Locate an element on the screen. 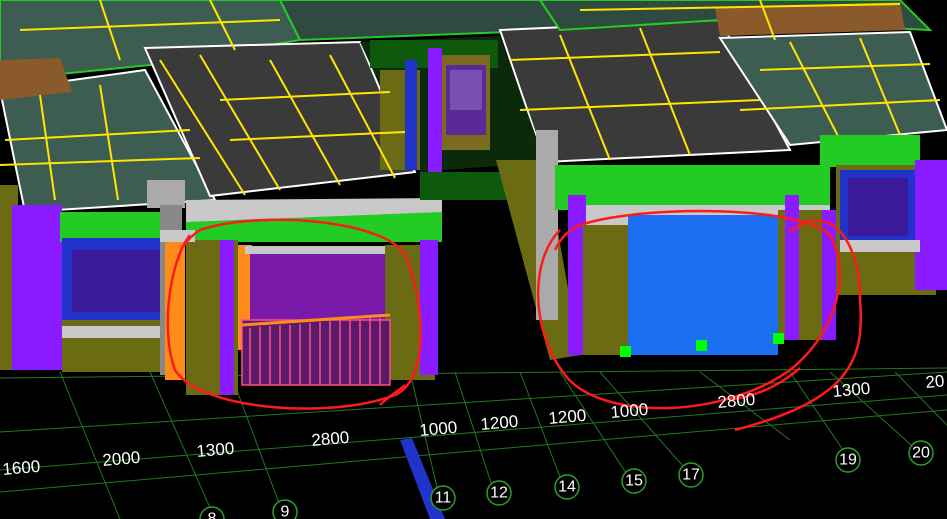 The width and height of the screenshot is (947, 519). axis-bubble: 17 is located at coordinates (691, 475).